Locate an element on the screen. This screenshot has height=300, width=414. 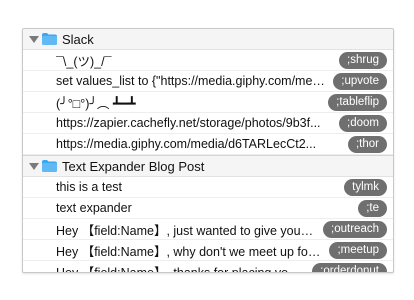
snippet-row: this is a test tylmk is located at coordinates (208, 187).